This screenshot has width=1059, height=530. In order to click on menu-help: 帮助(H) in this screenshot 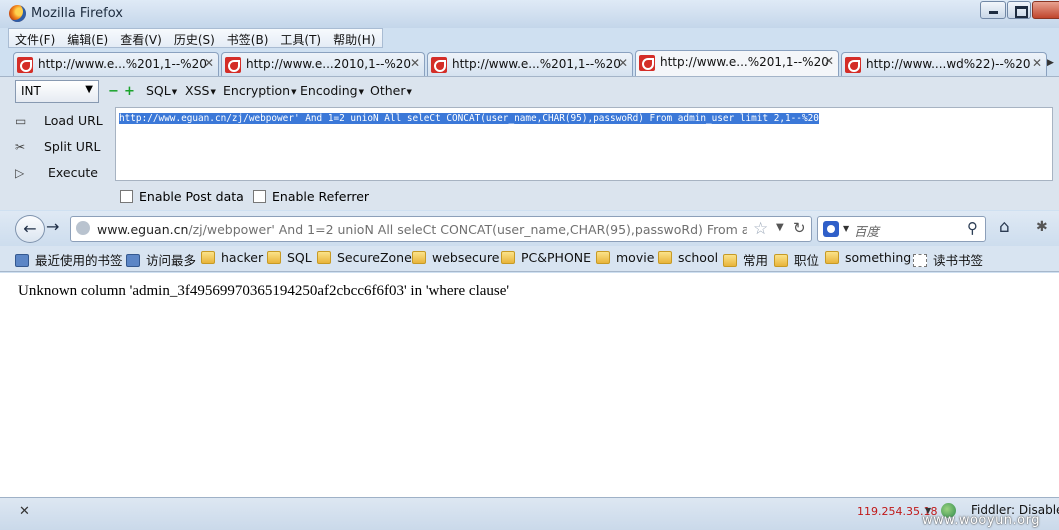, I will do `click(354, 38)`.